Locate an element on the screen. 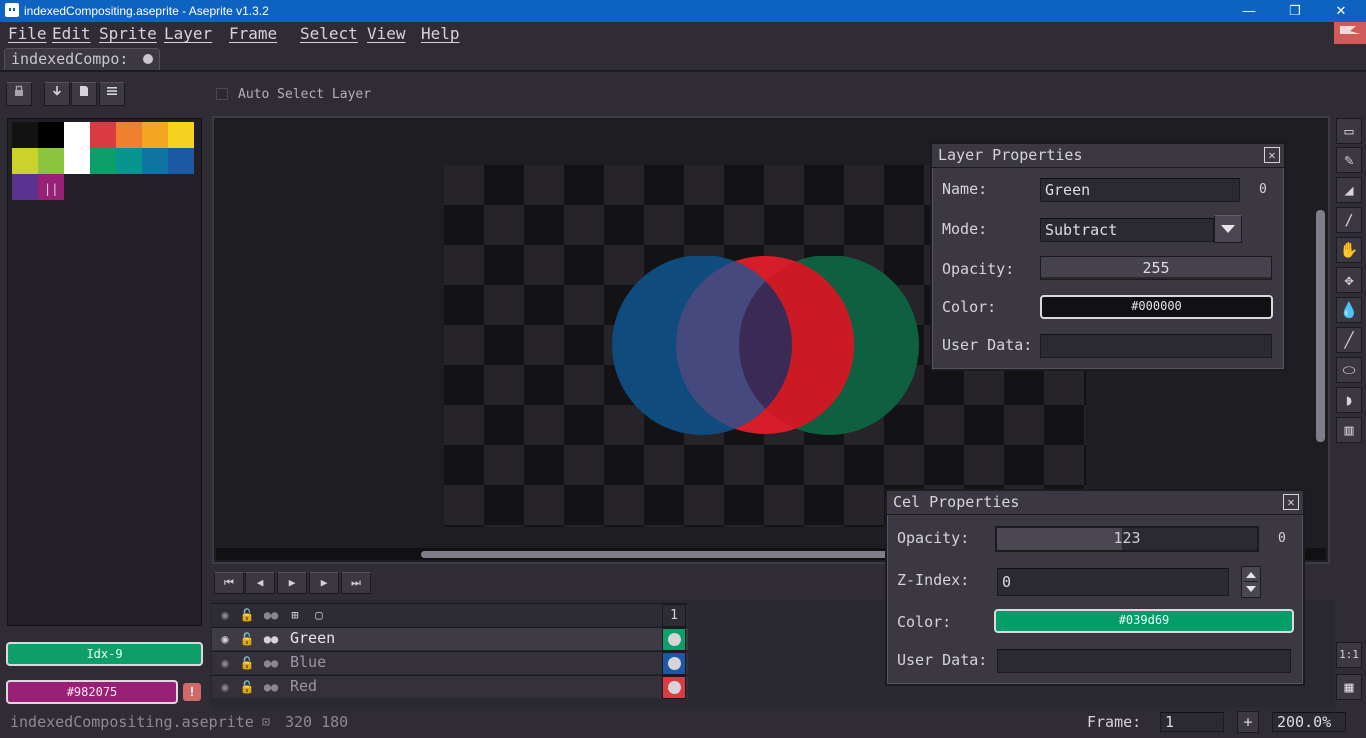 The image size is (1366, 738). download-icon is located at coordinates (57, 94).